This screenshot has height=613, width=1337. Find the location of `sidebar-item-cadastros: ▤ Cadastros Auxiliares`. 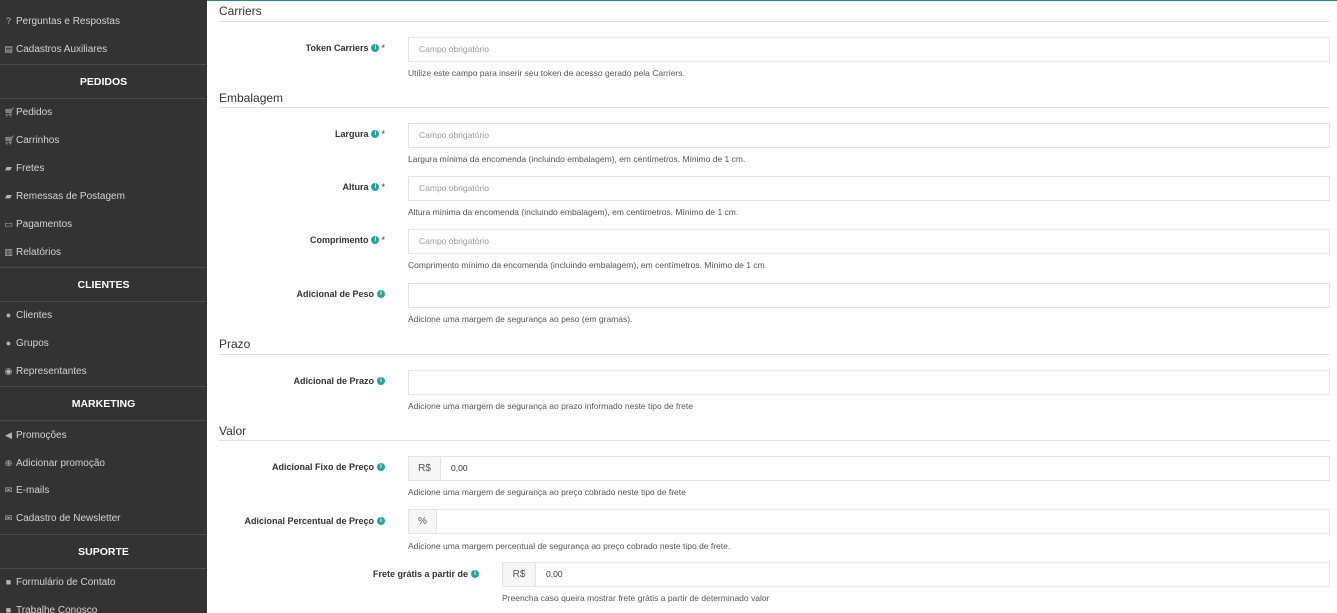

sidebar-item-cadastros: ▤ Cadastros Auxiliares is located at coordinates (103, 49).